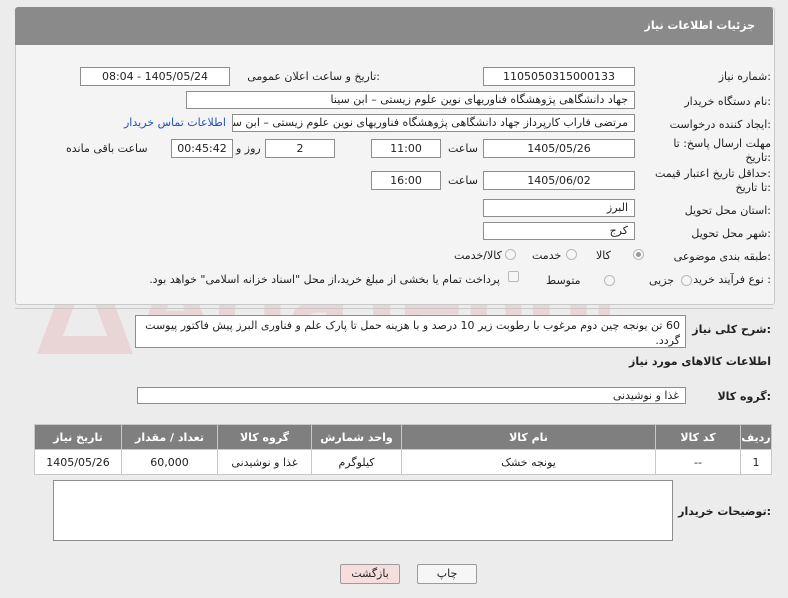 The image size is (788, 598). I want to click on cell-code: --, so click(698, 462).